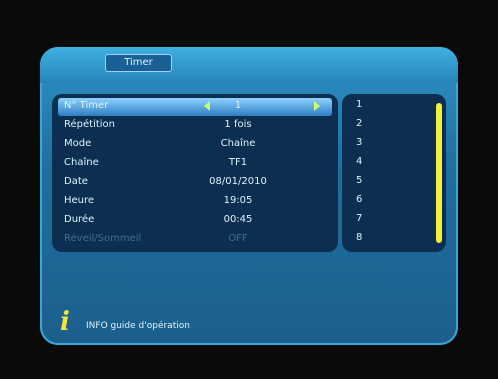 This screenshot has height=379, width=498. What do you see at coordinates (103, 238) in the screenshot?
I see `row-label: Réveil/Sommeil` at bounding box center [103, 238].